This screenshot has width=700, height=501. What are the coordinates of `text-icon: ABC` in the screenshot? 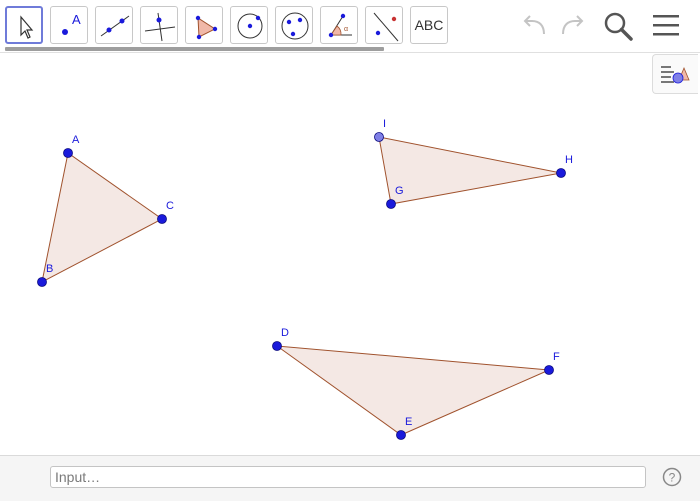 It's located at (429, 25).